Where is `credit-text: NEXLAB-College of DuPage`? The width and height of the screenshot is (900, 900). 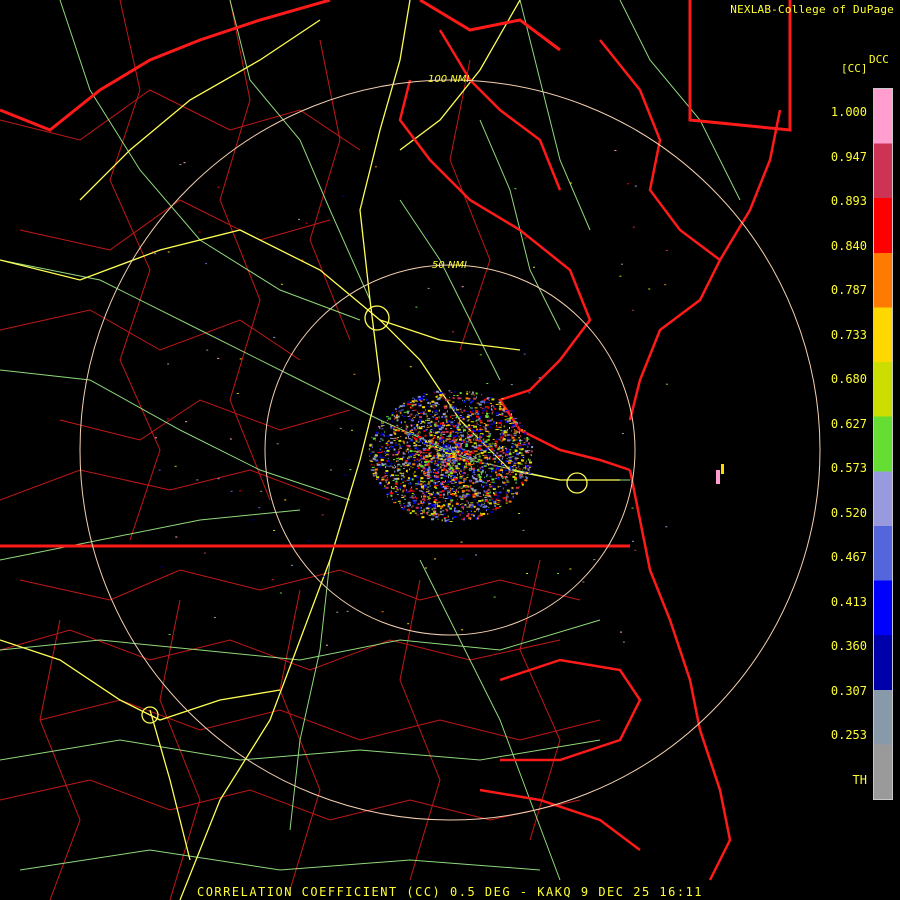
credit-text: NEXLAB-College of DuPage is located at coordinates (812, 9).